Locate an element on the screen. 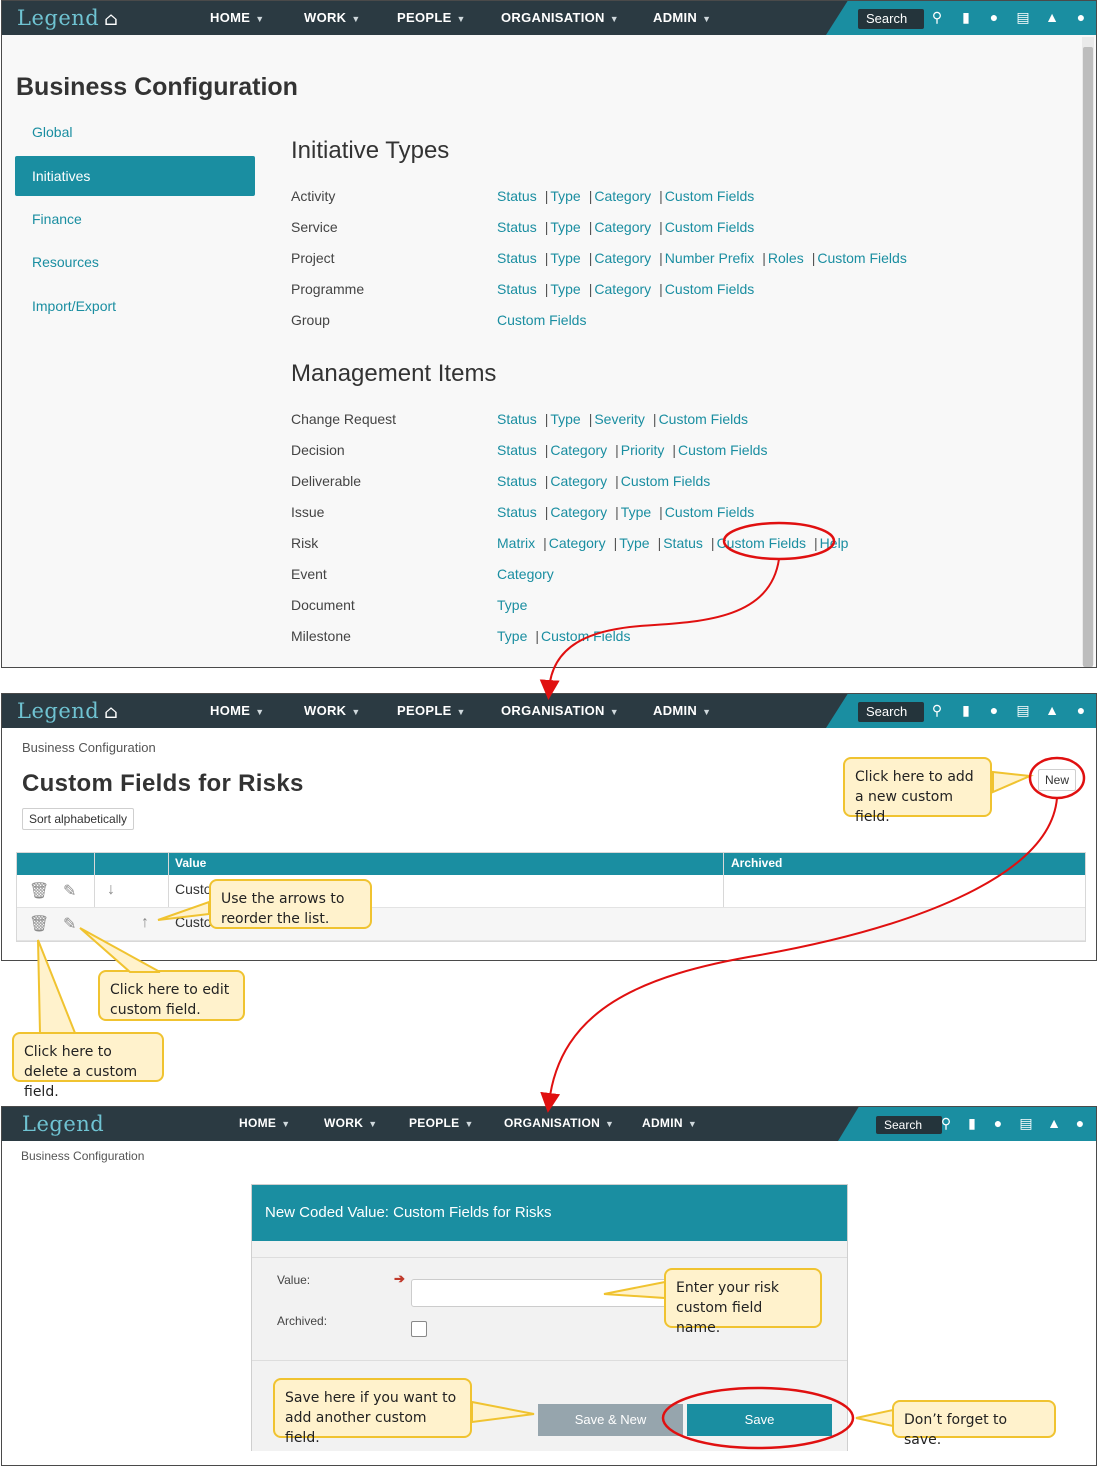 The height and width of the screenshot is (1467, 1098). arrow-up-icon: ↑ is located at coordinates (145, 923).